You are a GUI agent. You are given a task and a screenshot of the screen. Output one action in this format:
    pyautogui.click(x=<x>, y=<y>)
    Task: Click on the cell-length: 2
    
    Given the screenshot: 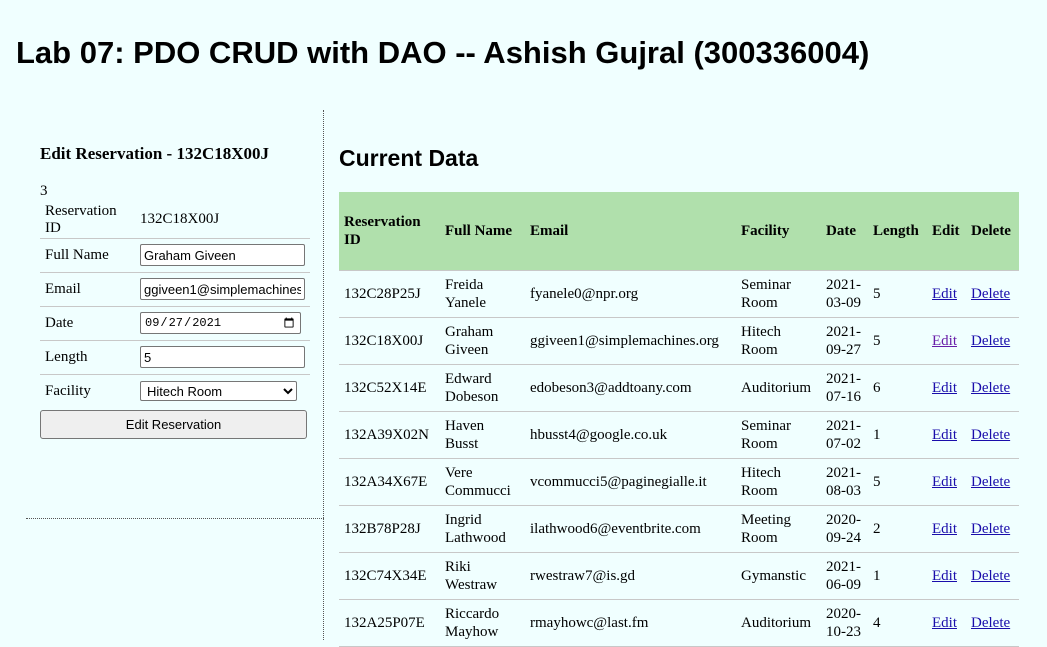 What is the action you would take?
    pyautogui.click(x=897, y=529)
    